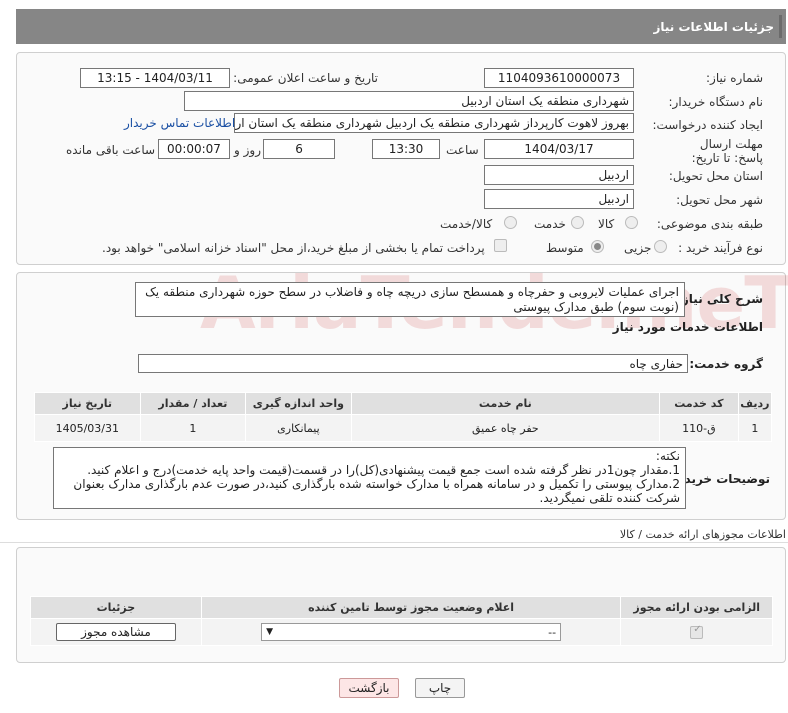  Describe the element at coordinates (270, 632) in the screenshot. I see `chevron-down-icon: ▼` at that location.